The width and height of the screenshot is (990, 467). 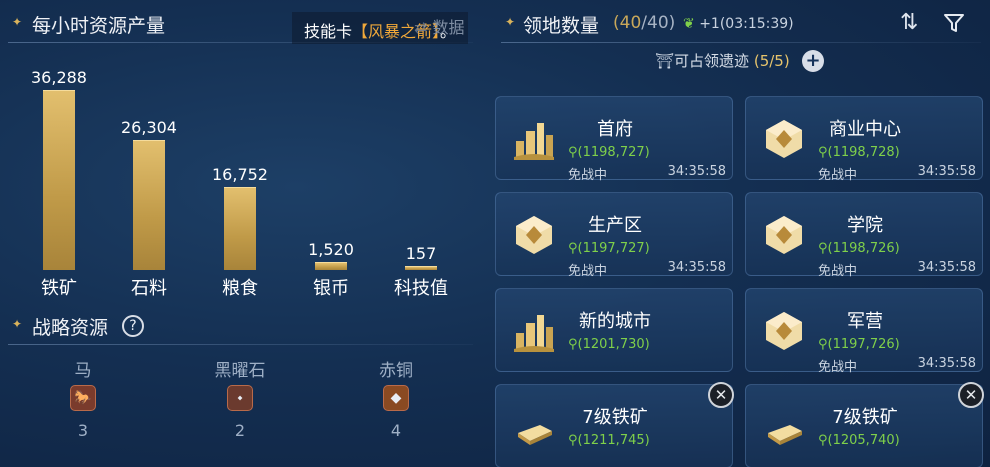 I want to click on territory-card-barracks: 军营 ⚲(1197,726) 免战中 34:35:58, so click(x=864, y=331).